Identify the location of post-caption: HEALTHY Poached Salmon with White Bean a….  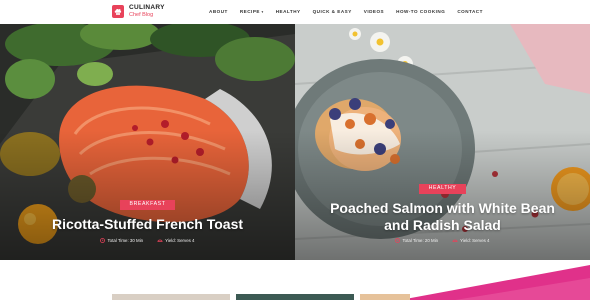
(442, 205).